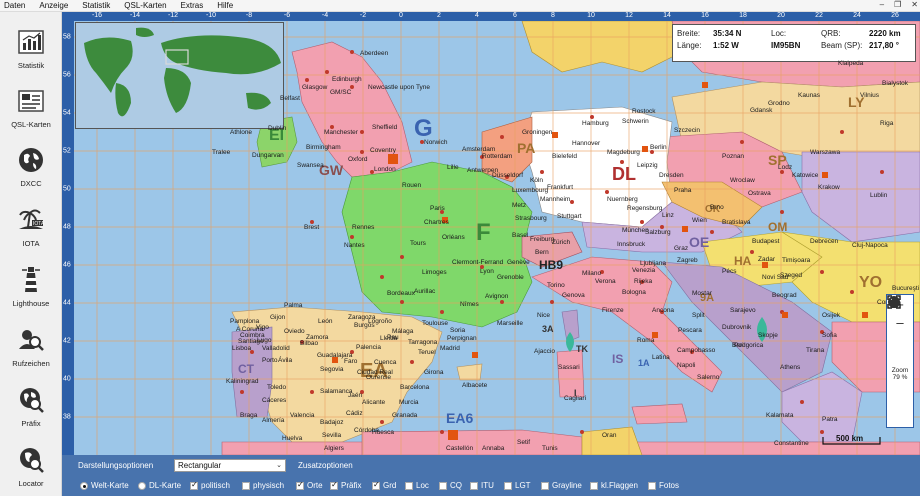 Image resolution: width=920 pixels, height=496 pixels. Describe the element at coordinates (556, 285) in the screenshot. I see `place-label: Torino` at that location.